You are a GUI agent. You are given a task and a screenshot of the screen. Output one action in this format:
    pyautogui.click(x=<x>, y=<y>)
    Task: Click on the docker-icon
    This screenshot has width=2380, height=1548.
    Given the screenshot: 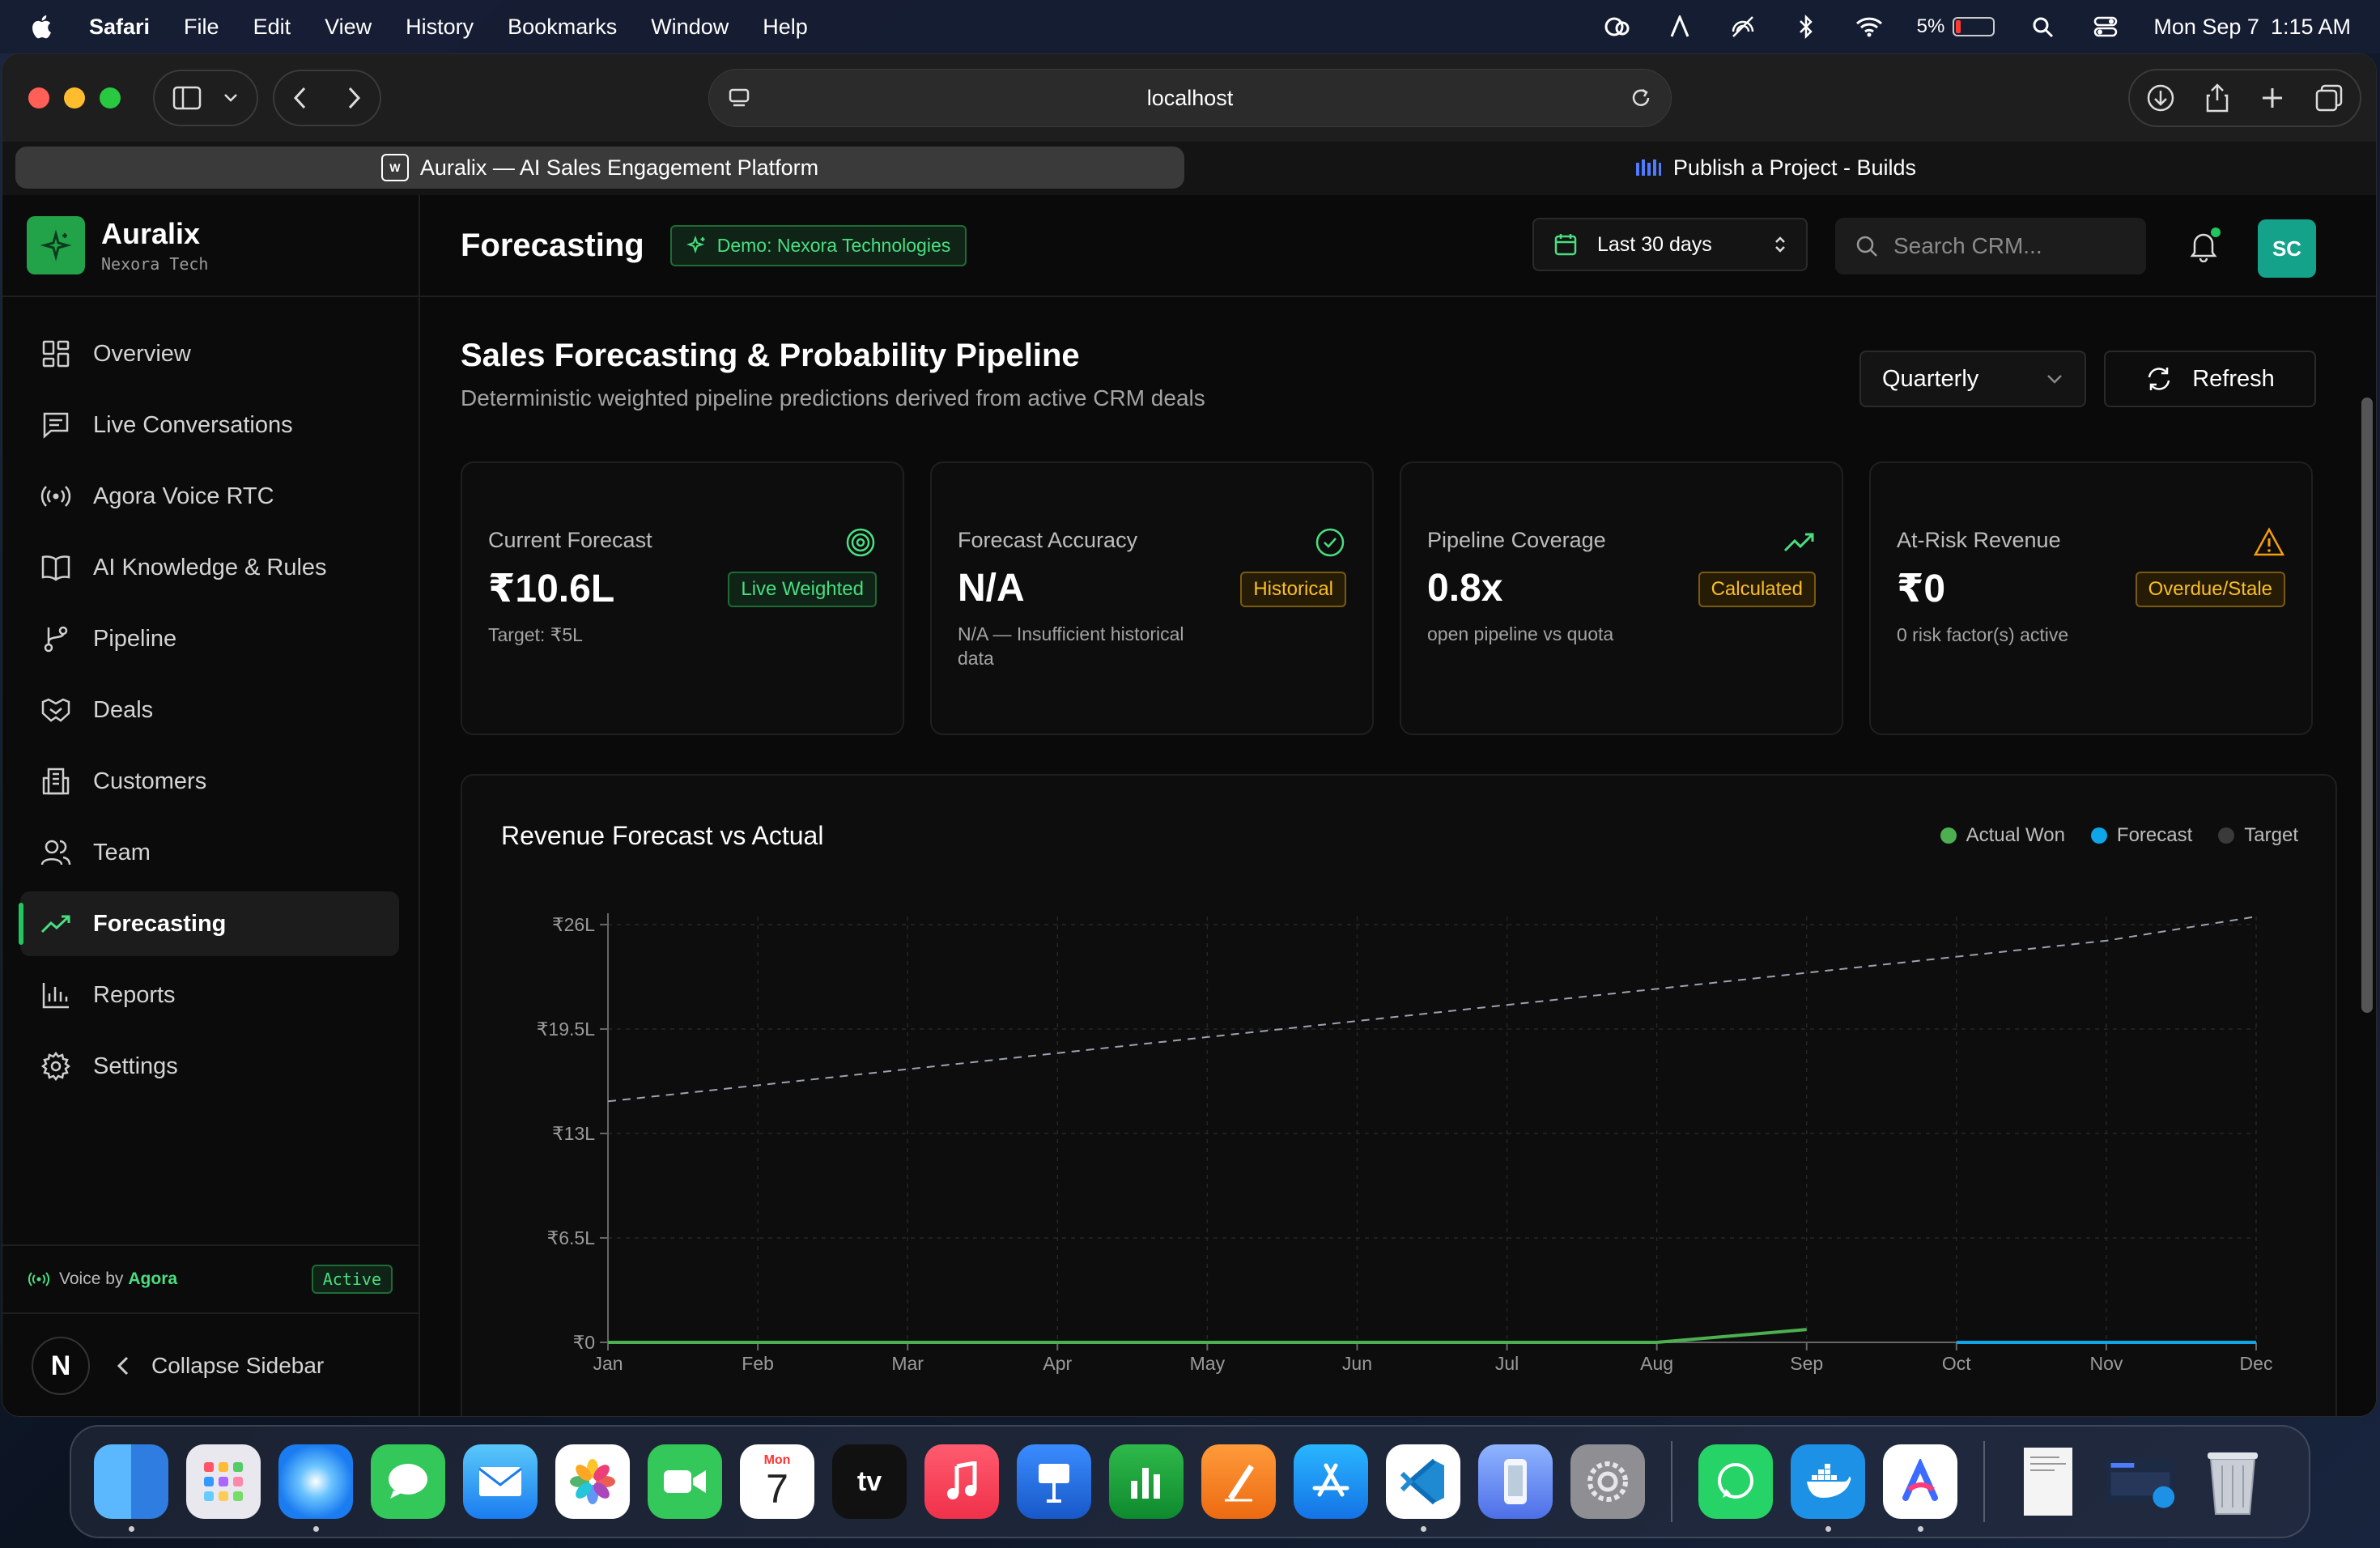 What is the action you would take?
    pyautogui.click(x=1828, y=1488)
    